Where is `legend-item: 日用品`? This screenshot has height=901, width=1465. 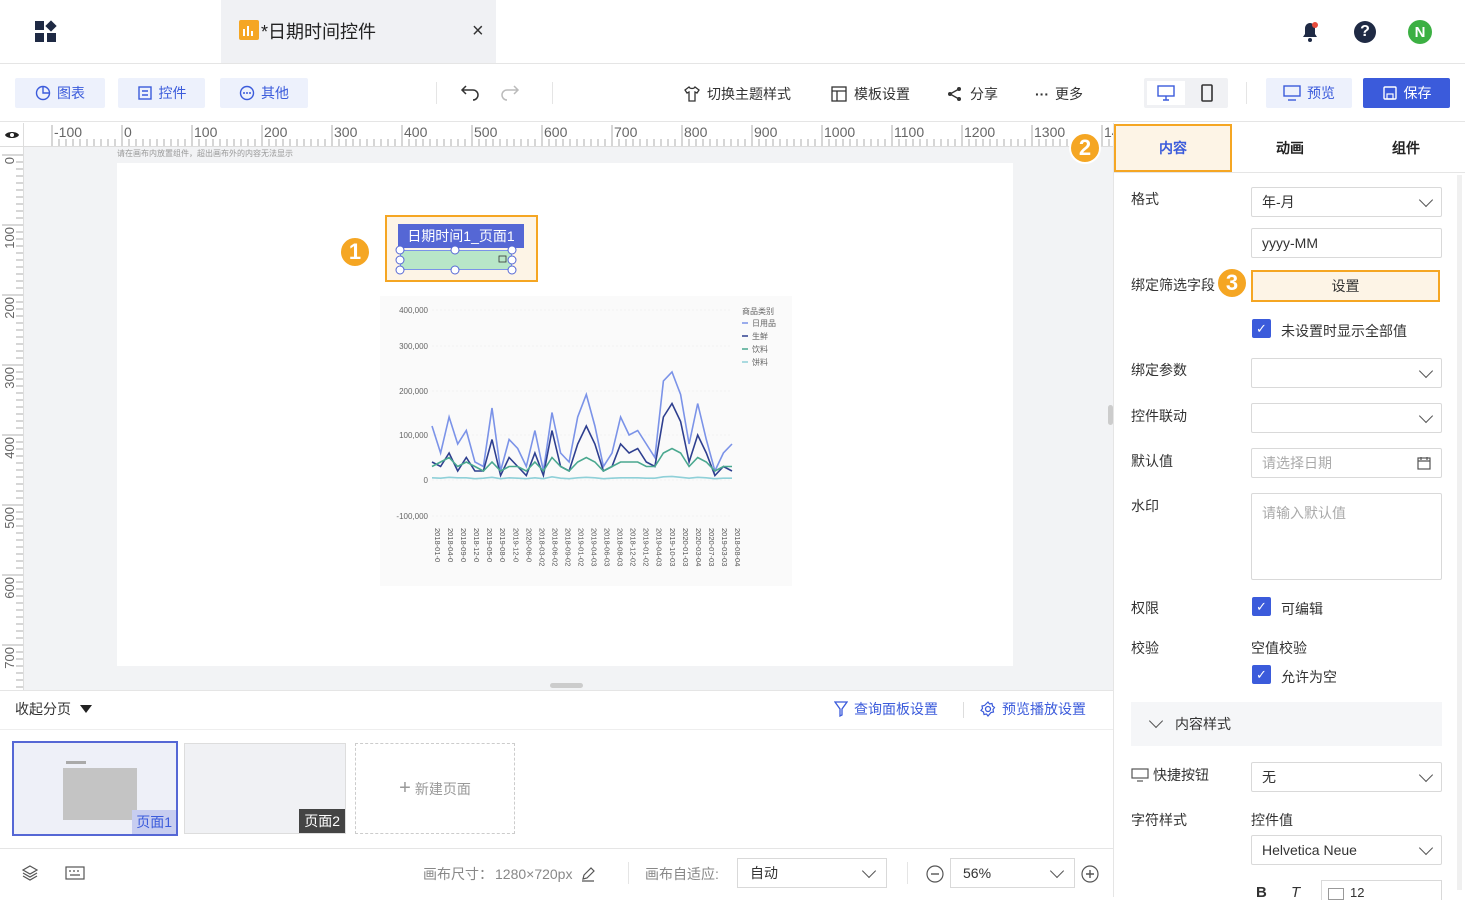
legend-item: 日用品 is located at coordinates (764, 323).